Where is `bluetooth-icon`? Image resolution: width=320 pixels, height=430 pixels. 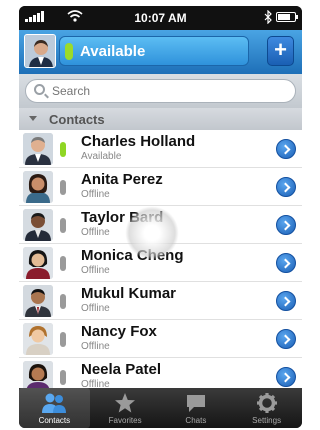 bluetooth-icon is located at coordinates (268, 17).